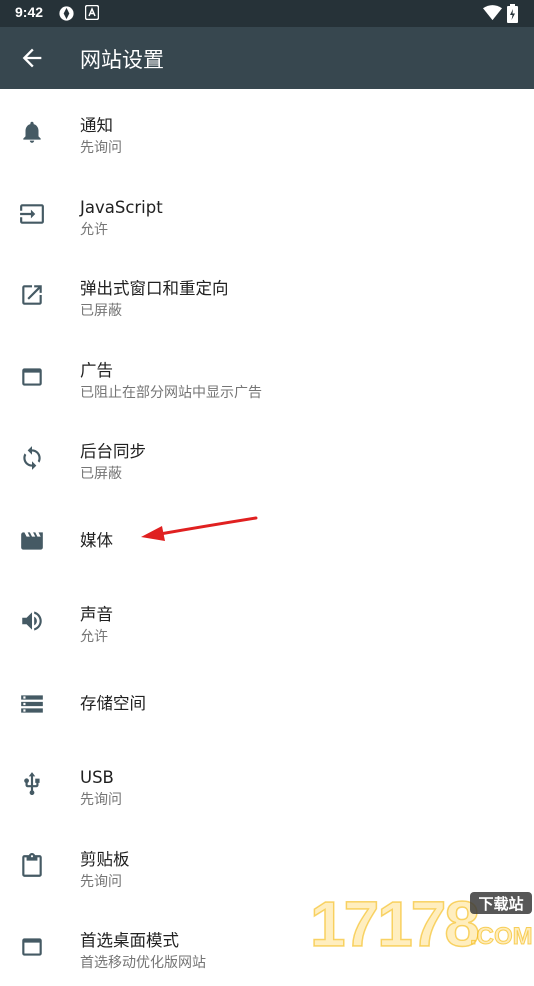 Image resolution: width=534 pixels, height=986 pixels. Describe the element at coordinates (32, 703) in the screenshot. I see `storage-icon` at that location.